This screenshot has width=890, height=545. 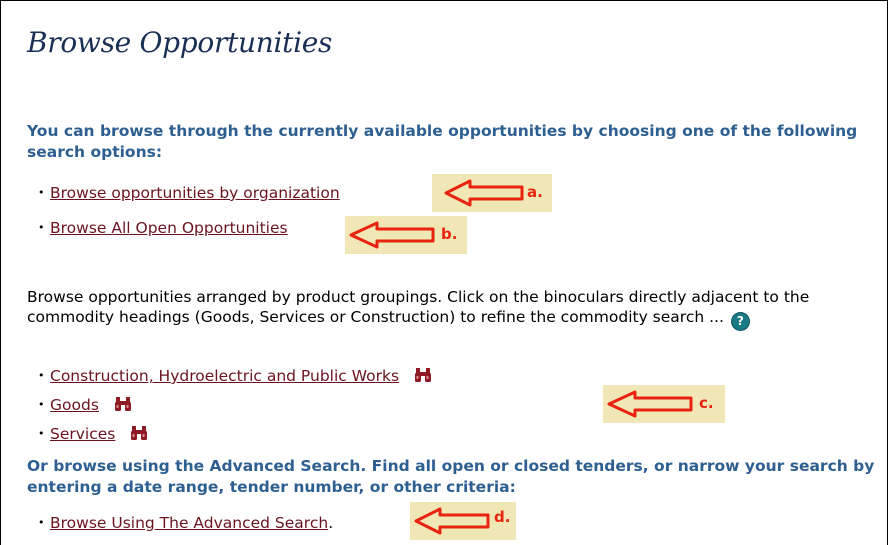 I want to click on callout-b: b., so click(x=406, y=235).